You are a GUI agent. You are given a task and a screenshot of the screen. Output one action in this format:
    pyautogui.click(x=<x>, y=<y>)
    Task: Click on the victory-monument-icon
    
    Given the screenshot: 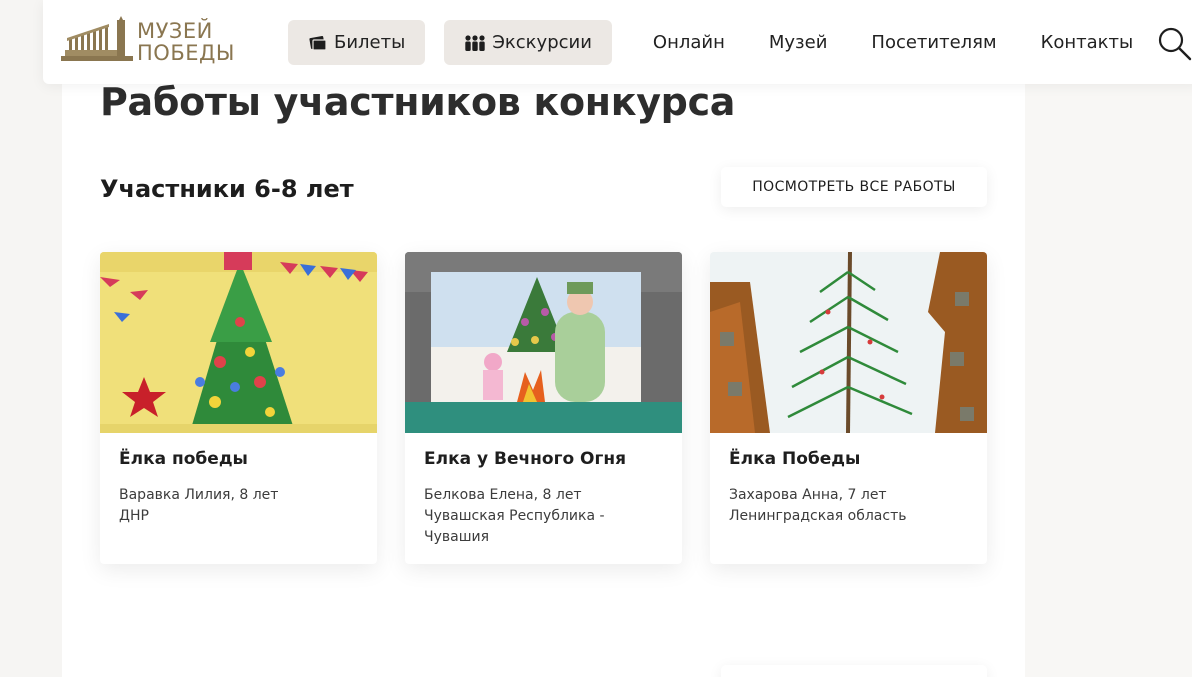 What is the action you would take?
    pyautogui.click(x=97, y=38)
    